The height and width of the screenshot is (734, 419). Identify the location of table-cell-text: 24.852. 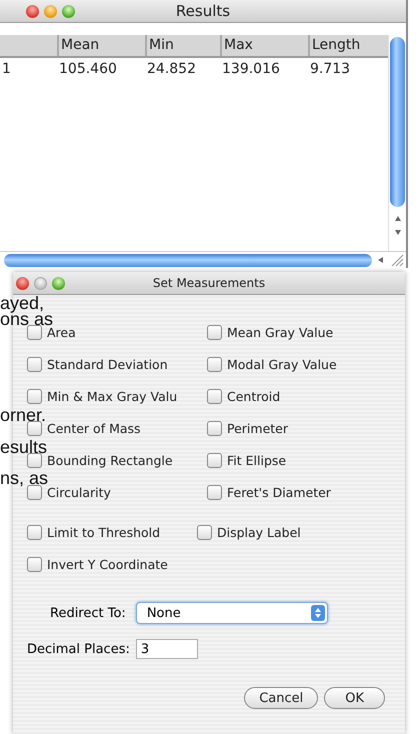
(171, 69).